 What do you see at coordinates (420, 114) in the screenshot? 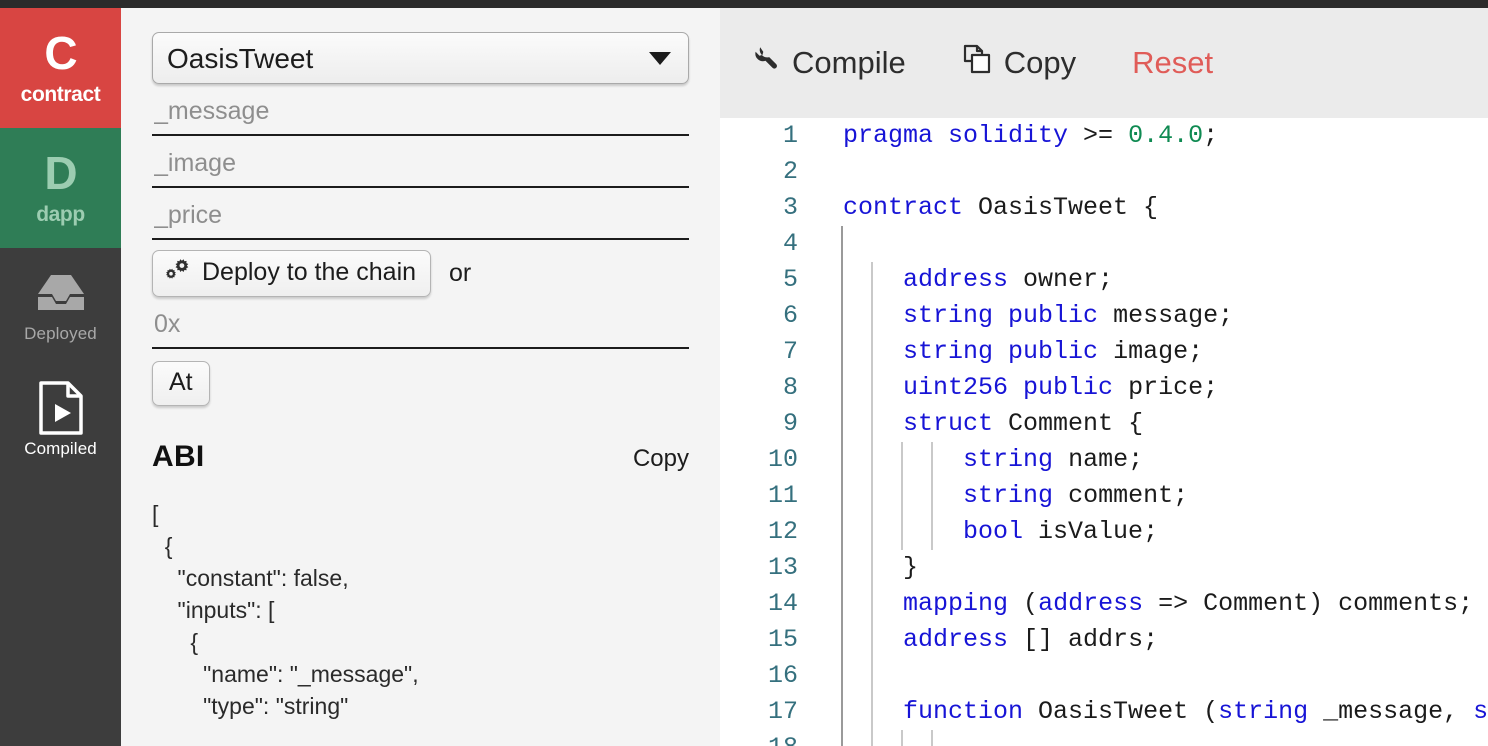
I see `message-field` at bounding box center [420, 114].